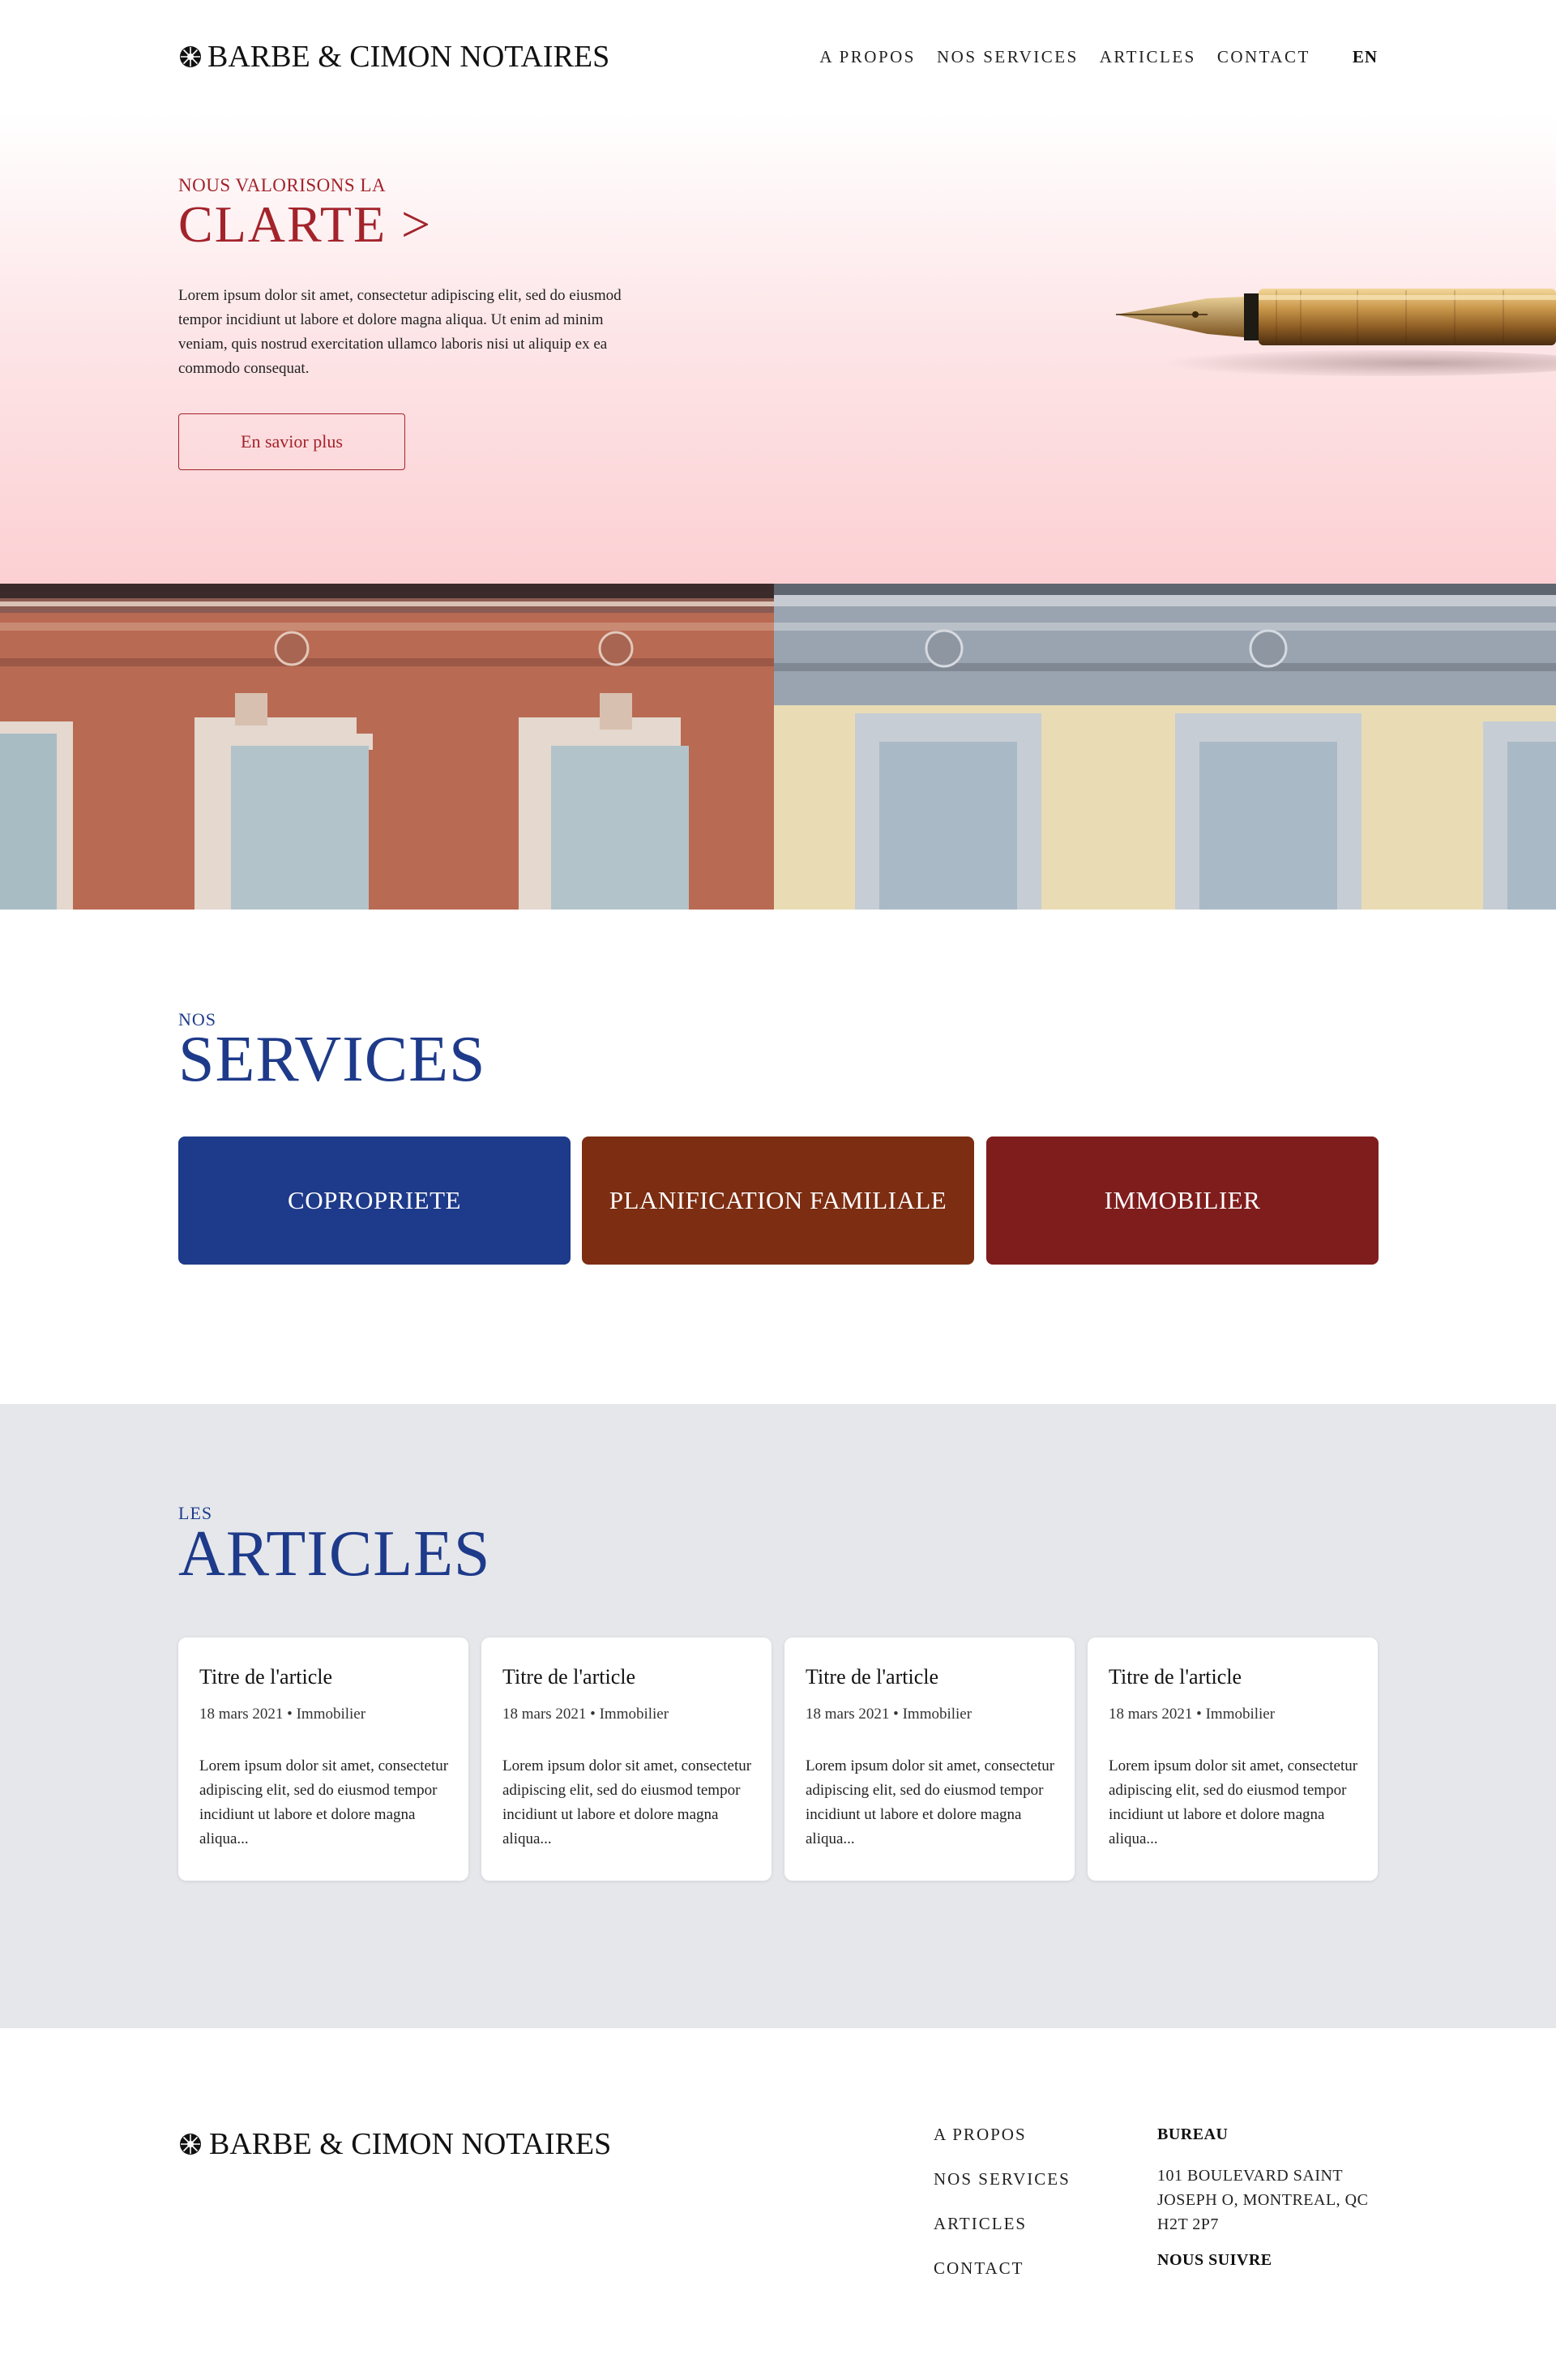  I want to click on office-heading: BUREAU, so click(1193, 2134).